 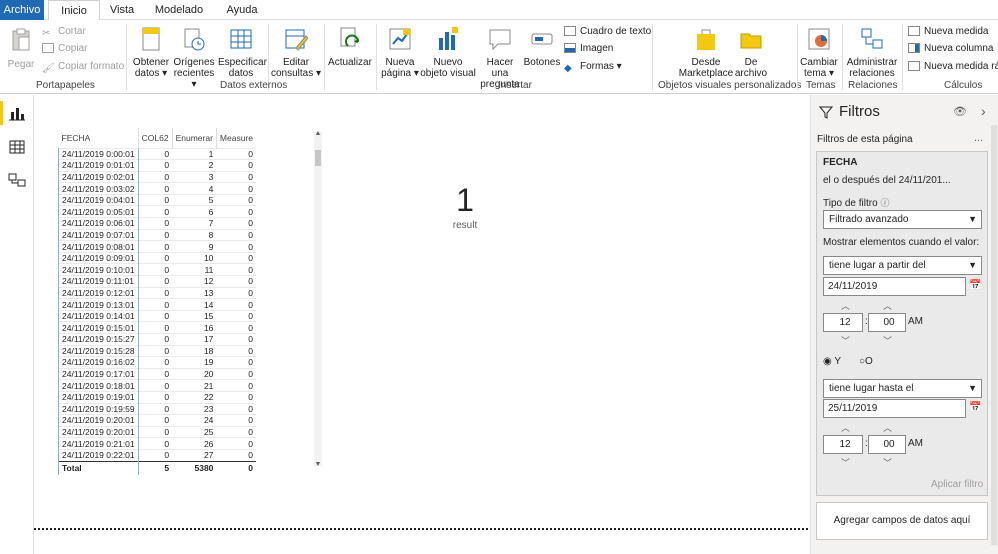 I want to click on nueva-medida-button: Nueva medida, so click(x=948, y=32).